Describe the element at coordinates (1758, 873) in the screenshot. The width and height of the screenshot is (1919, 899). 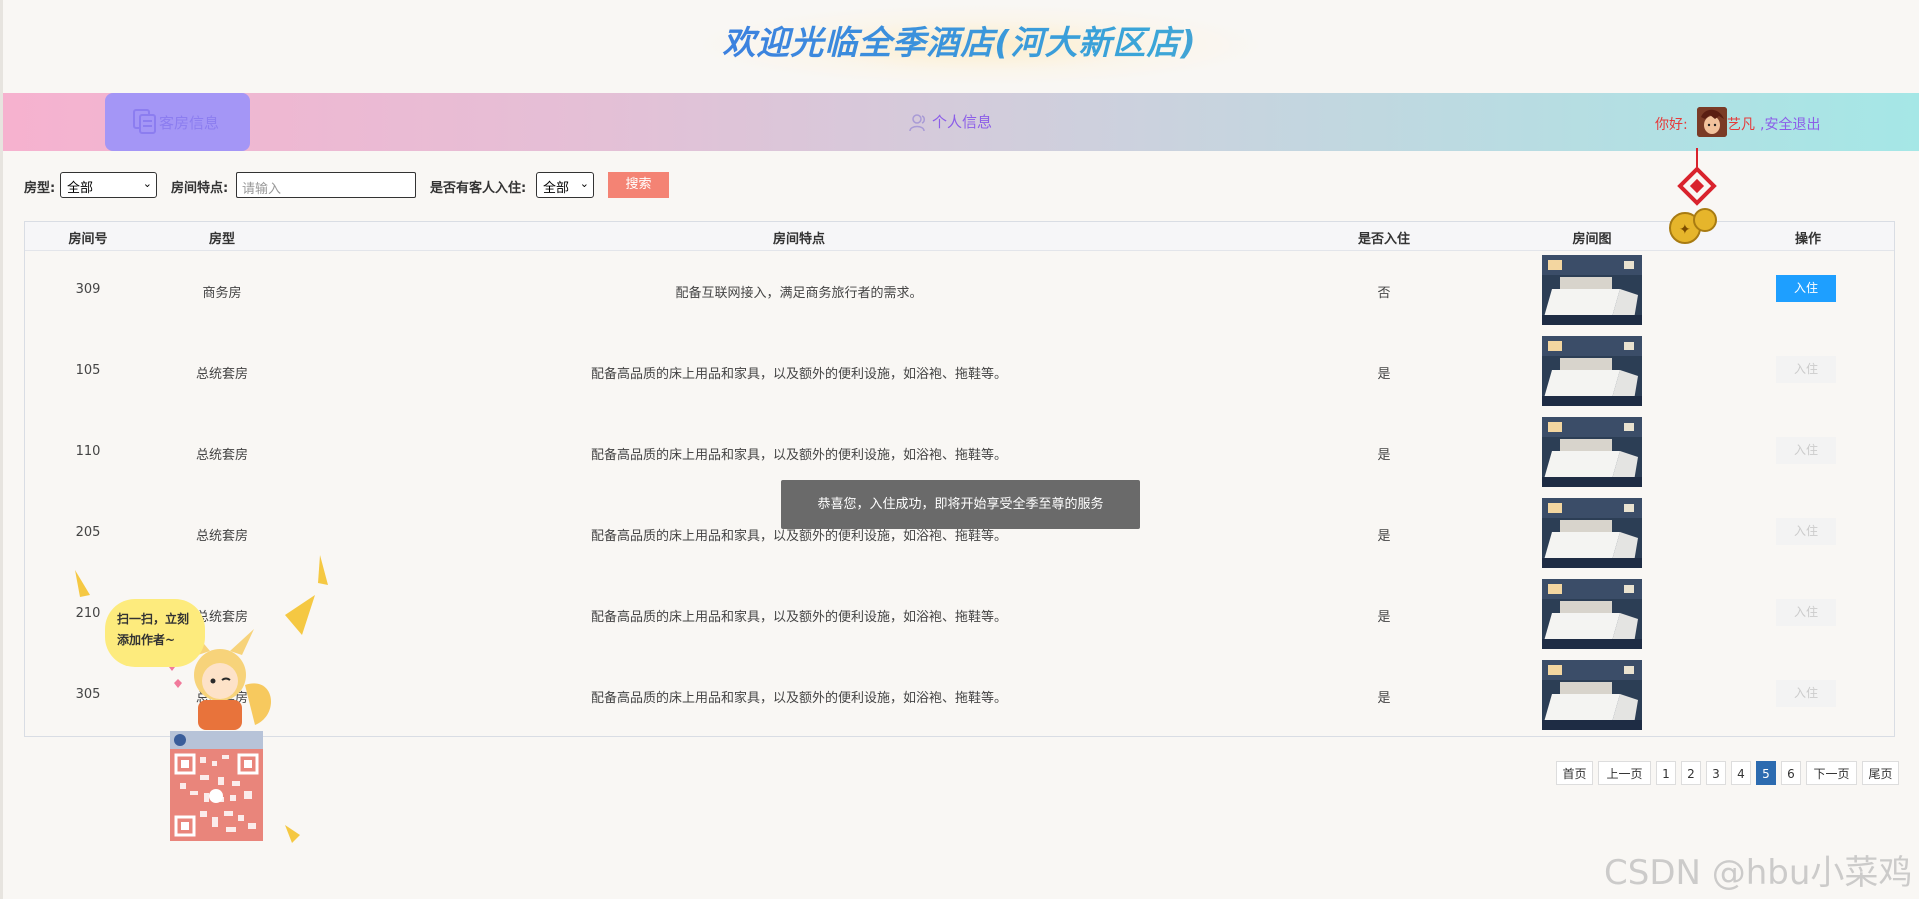
I see `csdn-watermark: CSDN @hbu小菜鸡` at that location.